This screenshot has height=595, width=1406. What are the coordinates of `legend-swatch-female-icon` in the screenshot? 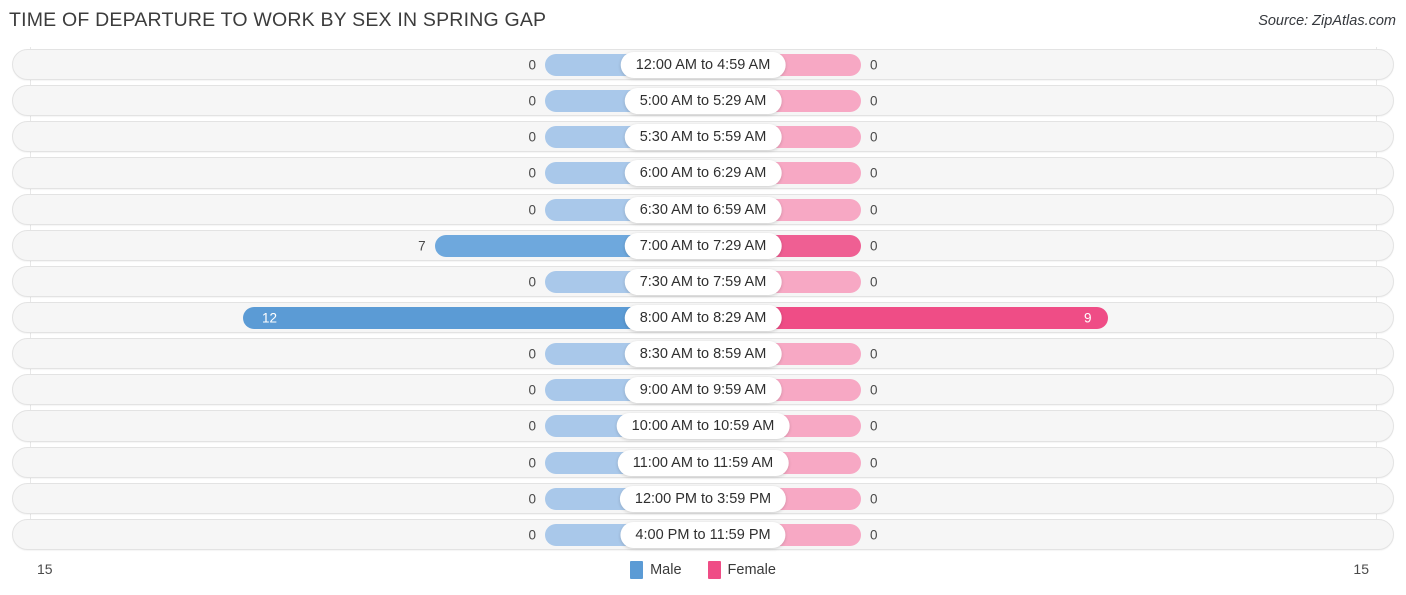 It's located at (714, 570).